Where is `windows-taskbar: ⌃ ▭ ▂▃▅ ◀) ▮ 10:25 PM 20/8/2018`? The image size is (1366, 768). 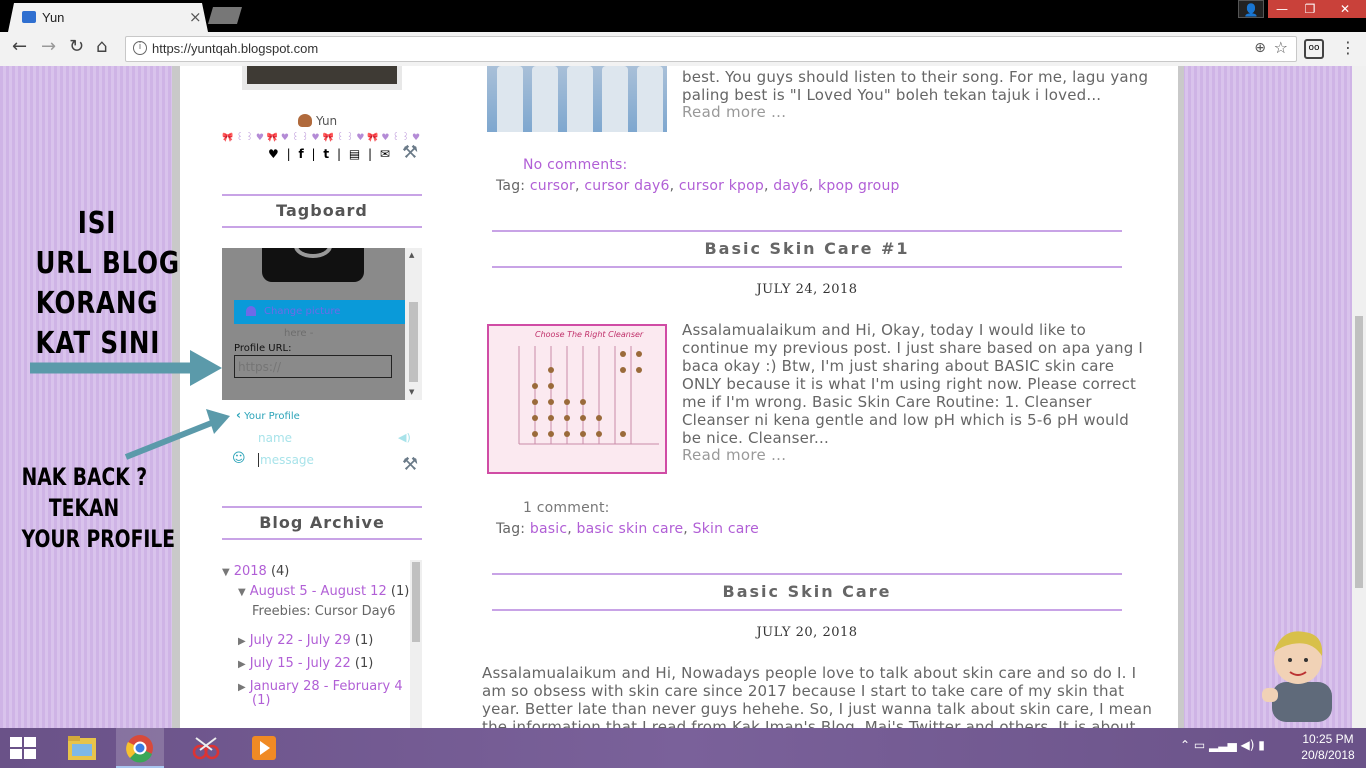 windows-taskbar: ⌃ ▭ ▂▃▅ ◀) ▮ 10:25 PM 20/8/2018 is located at coordinates (683, 748).